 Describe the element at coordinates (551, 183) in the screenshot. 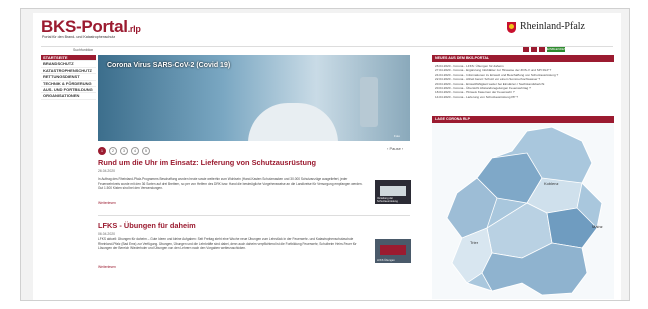

I see `map-label-koblenz: Koblenz` at that location.